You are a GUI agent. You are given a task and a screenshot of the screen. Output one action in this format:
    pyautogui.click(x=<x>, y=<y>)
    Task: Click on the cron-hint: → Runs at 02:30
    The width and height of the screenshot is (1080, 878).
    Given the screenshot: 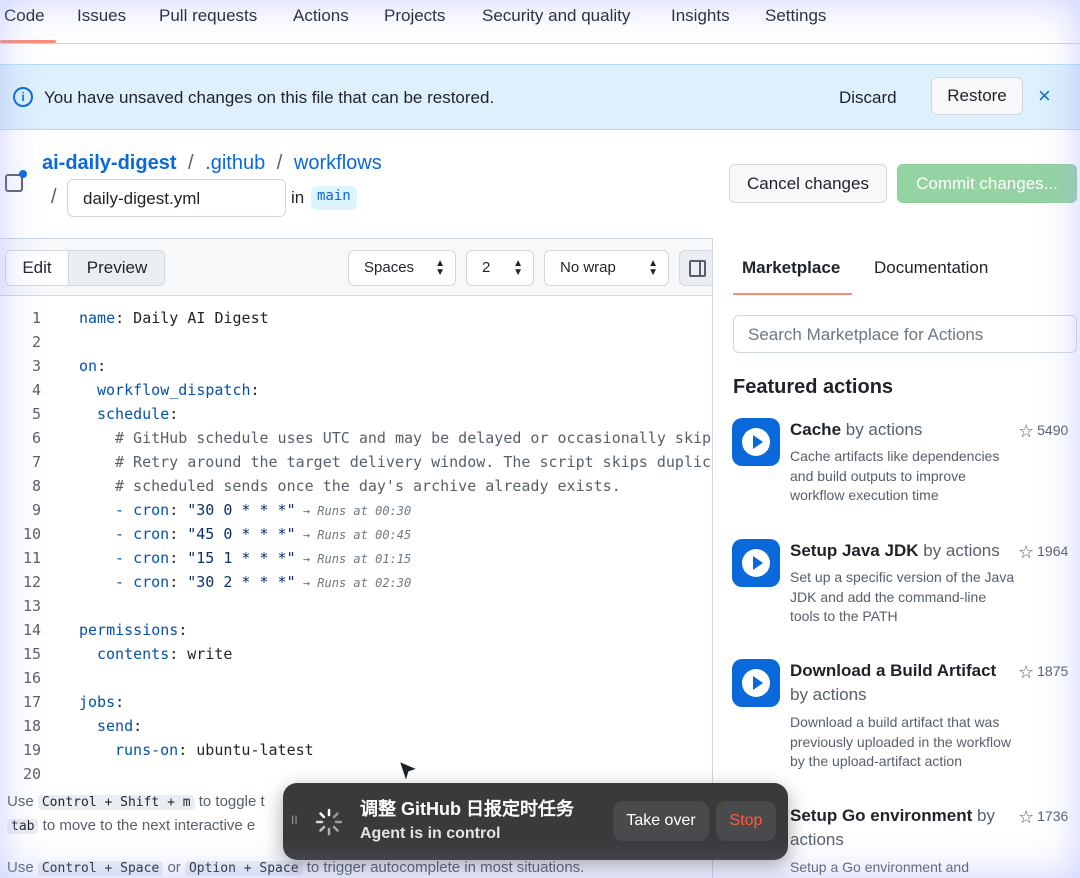 What is the action you would take?
    pyautogui.click(x=353, y=583)
    